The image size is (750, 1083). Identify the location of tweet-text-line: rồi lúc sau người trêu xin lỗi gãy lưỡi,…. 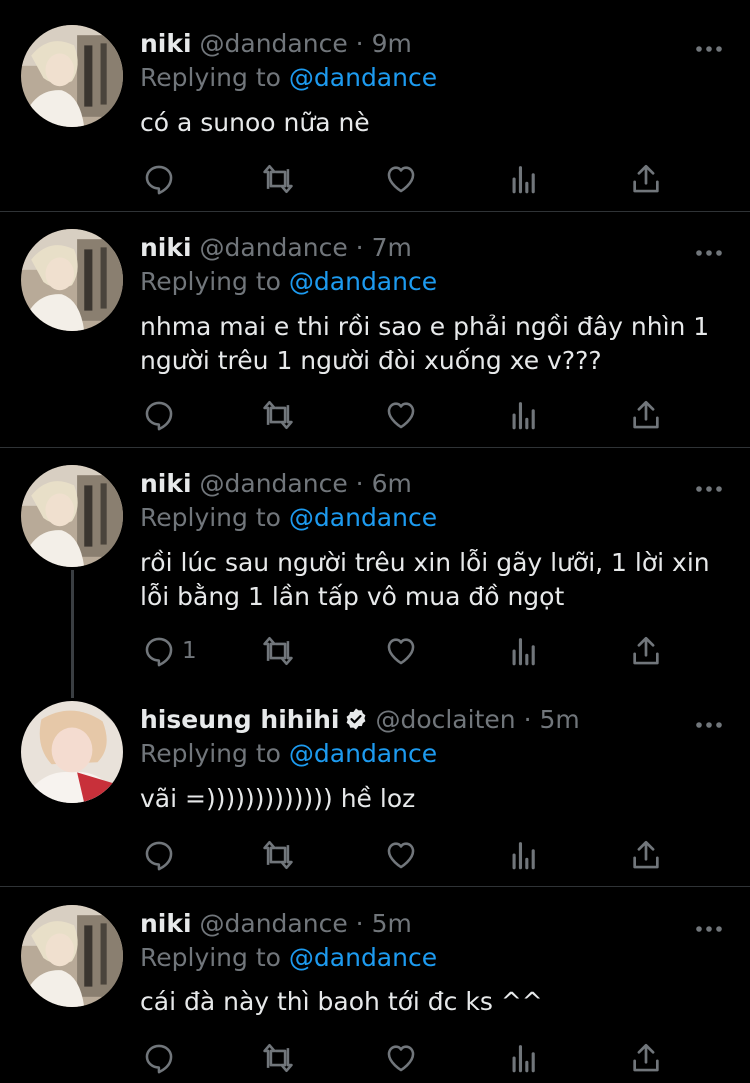
(425, 562).